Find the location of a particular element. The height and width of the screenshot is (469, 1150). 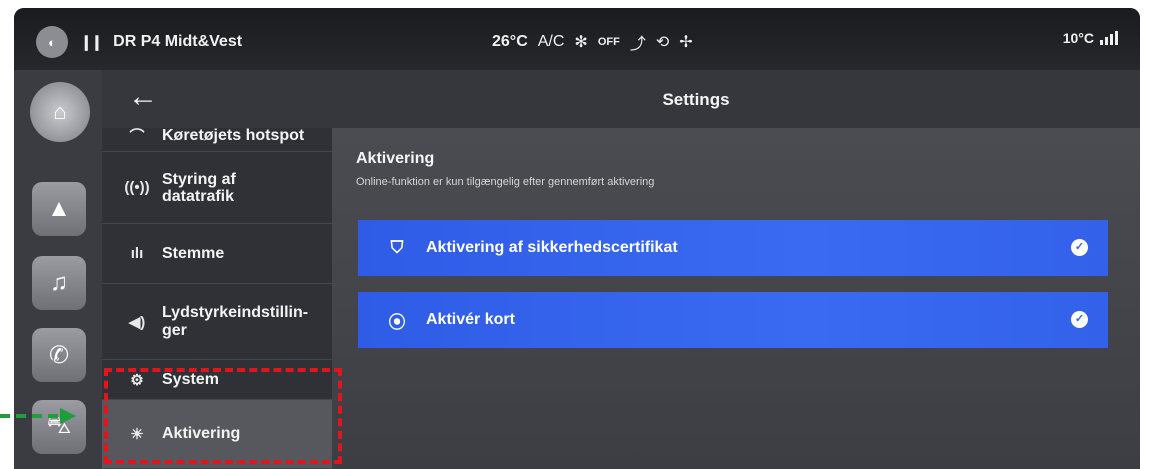

recirculation-icon: ⟲ is located at coordinates (662, 42).